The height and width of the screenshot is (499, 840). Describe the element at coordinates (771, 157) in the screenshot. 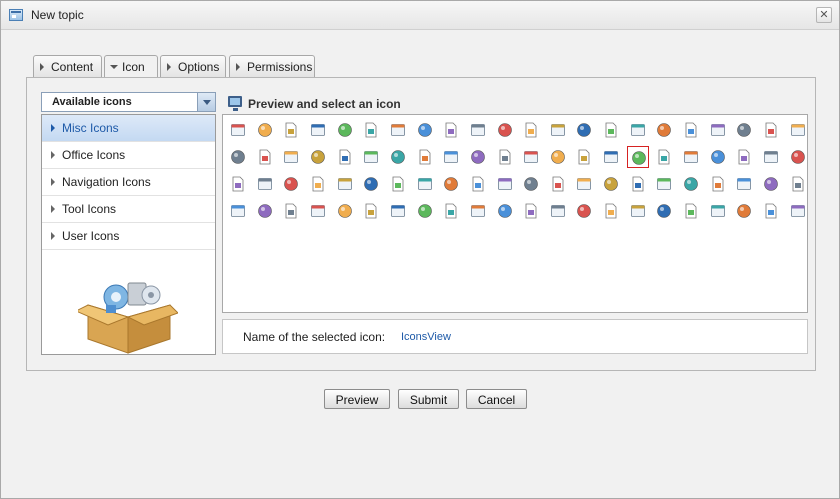

I see `windows-blue-icon` at that location.